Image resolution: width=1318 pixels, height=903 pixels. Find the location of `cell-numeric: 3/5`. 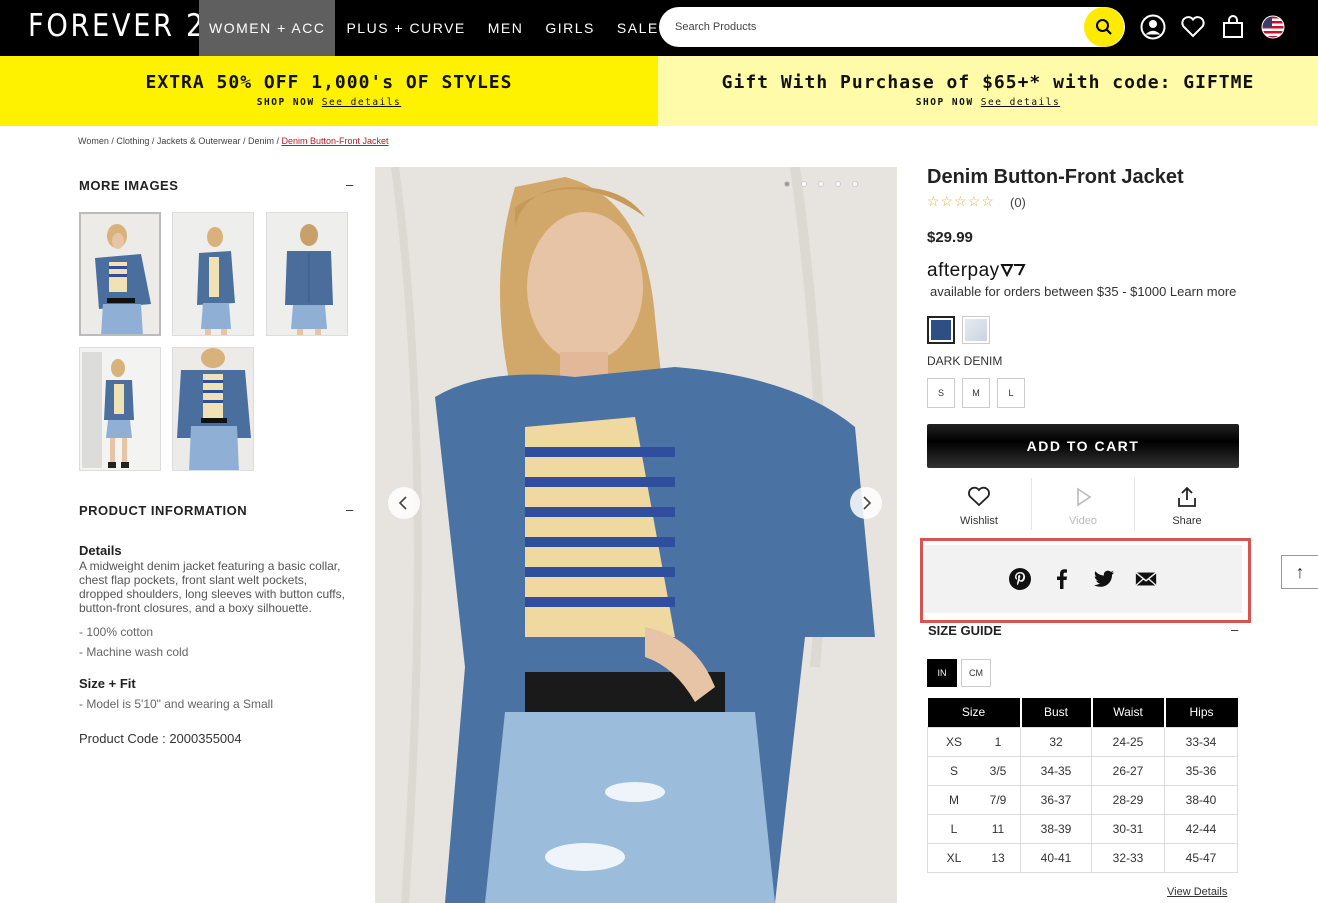

cell-numeric: 3/5 is located at coordinates (998, 770).